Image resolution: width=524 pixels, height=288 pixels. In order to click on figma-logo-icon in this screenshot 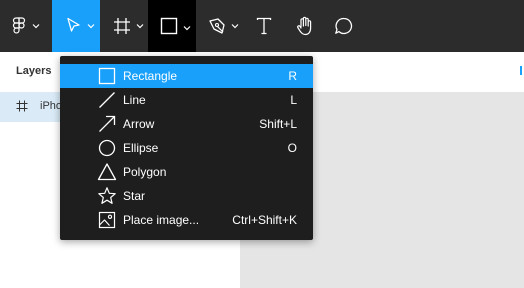, I will do `click(19, 25)`.